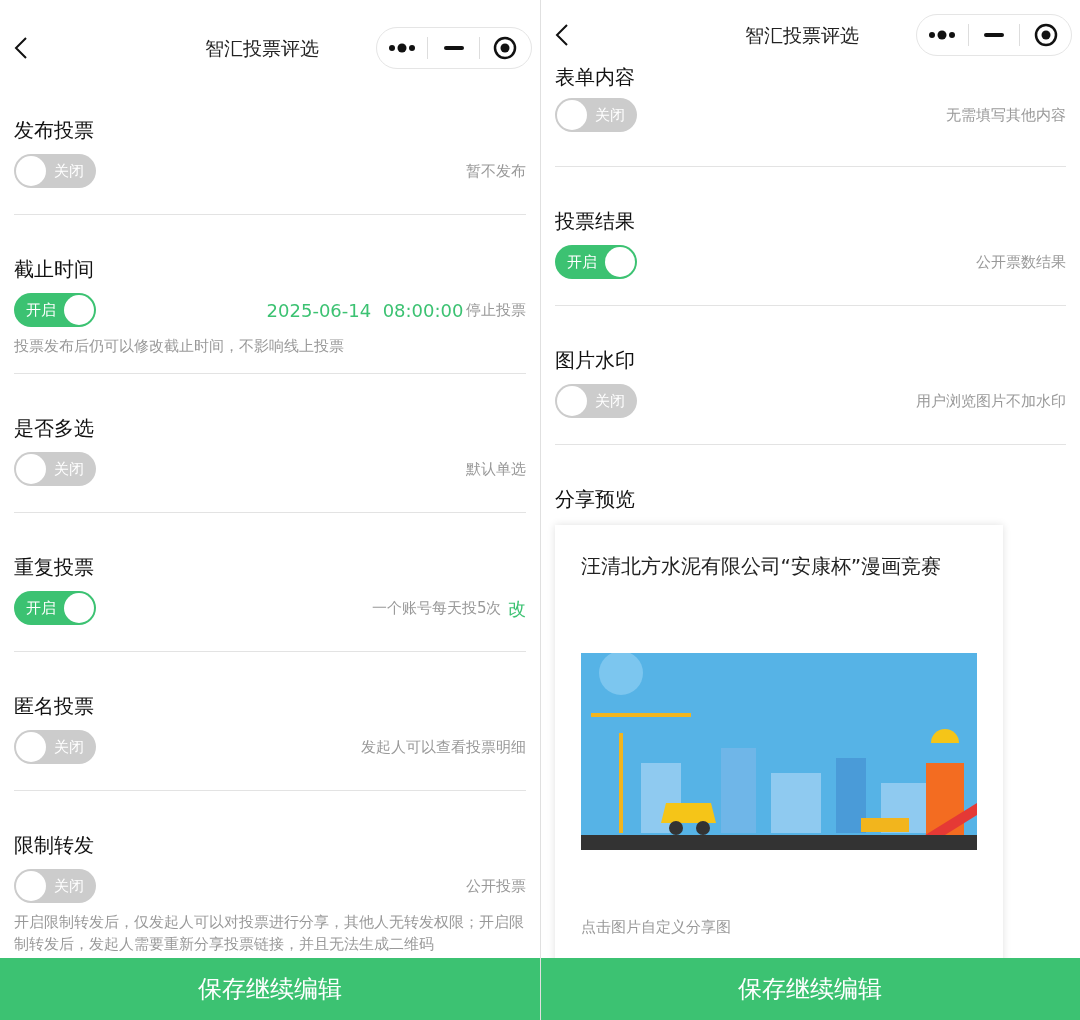  What do you see at coordinates (495, 886) in the screenshot?
I see `setting-hint: 公开投票` at bounding box center [495, 886].